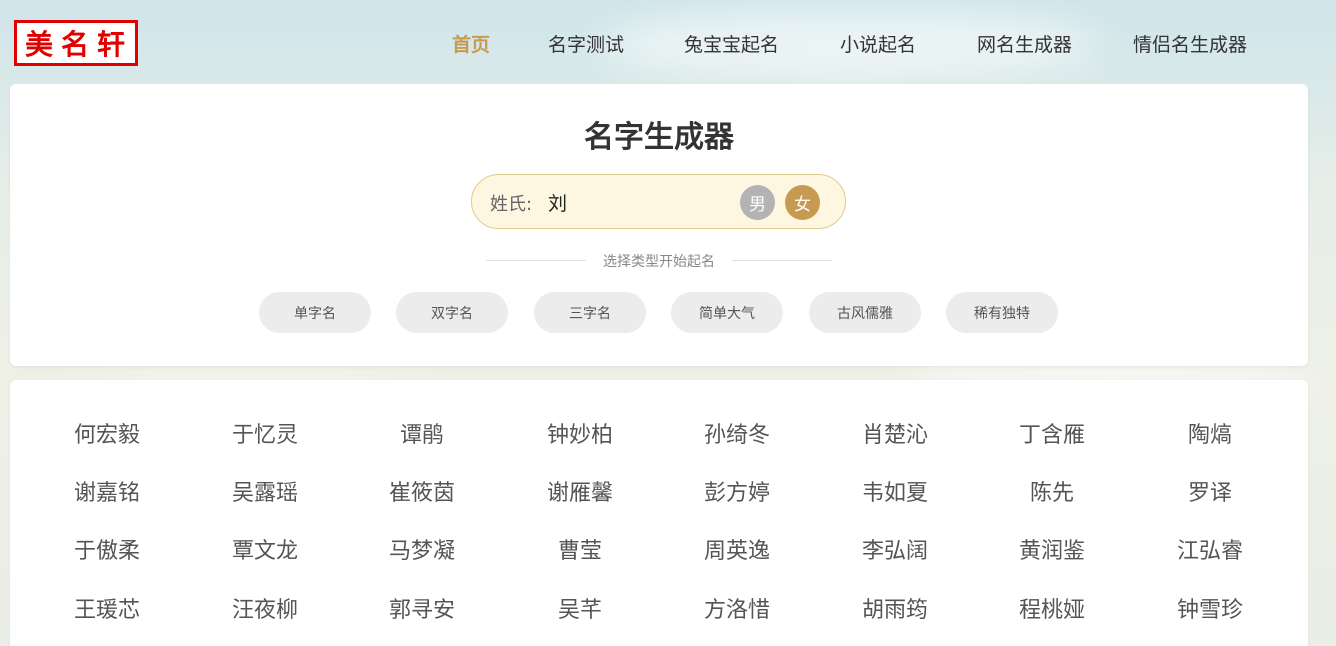 Image resolution: width=1336 pixels, height=646 pixels. What do you see at coordinates (107, 491) in the screenshot?
I see `name-item: 谢嘉铭` at bounding box center [107, 491].